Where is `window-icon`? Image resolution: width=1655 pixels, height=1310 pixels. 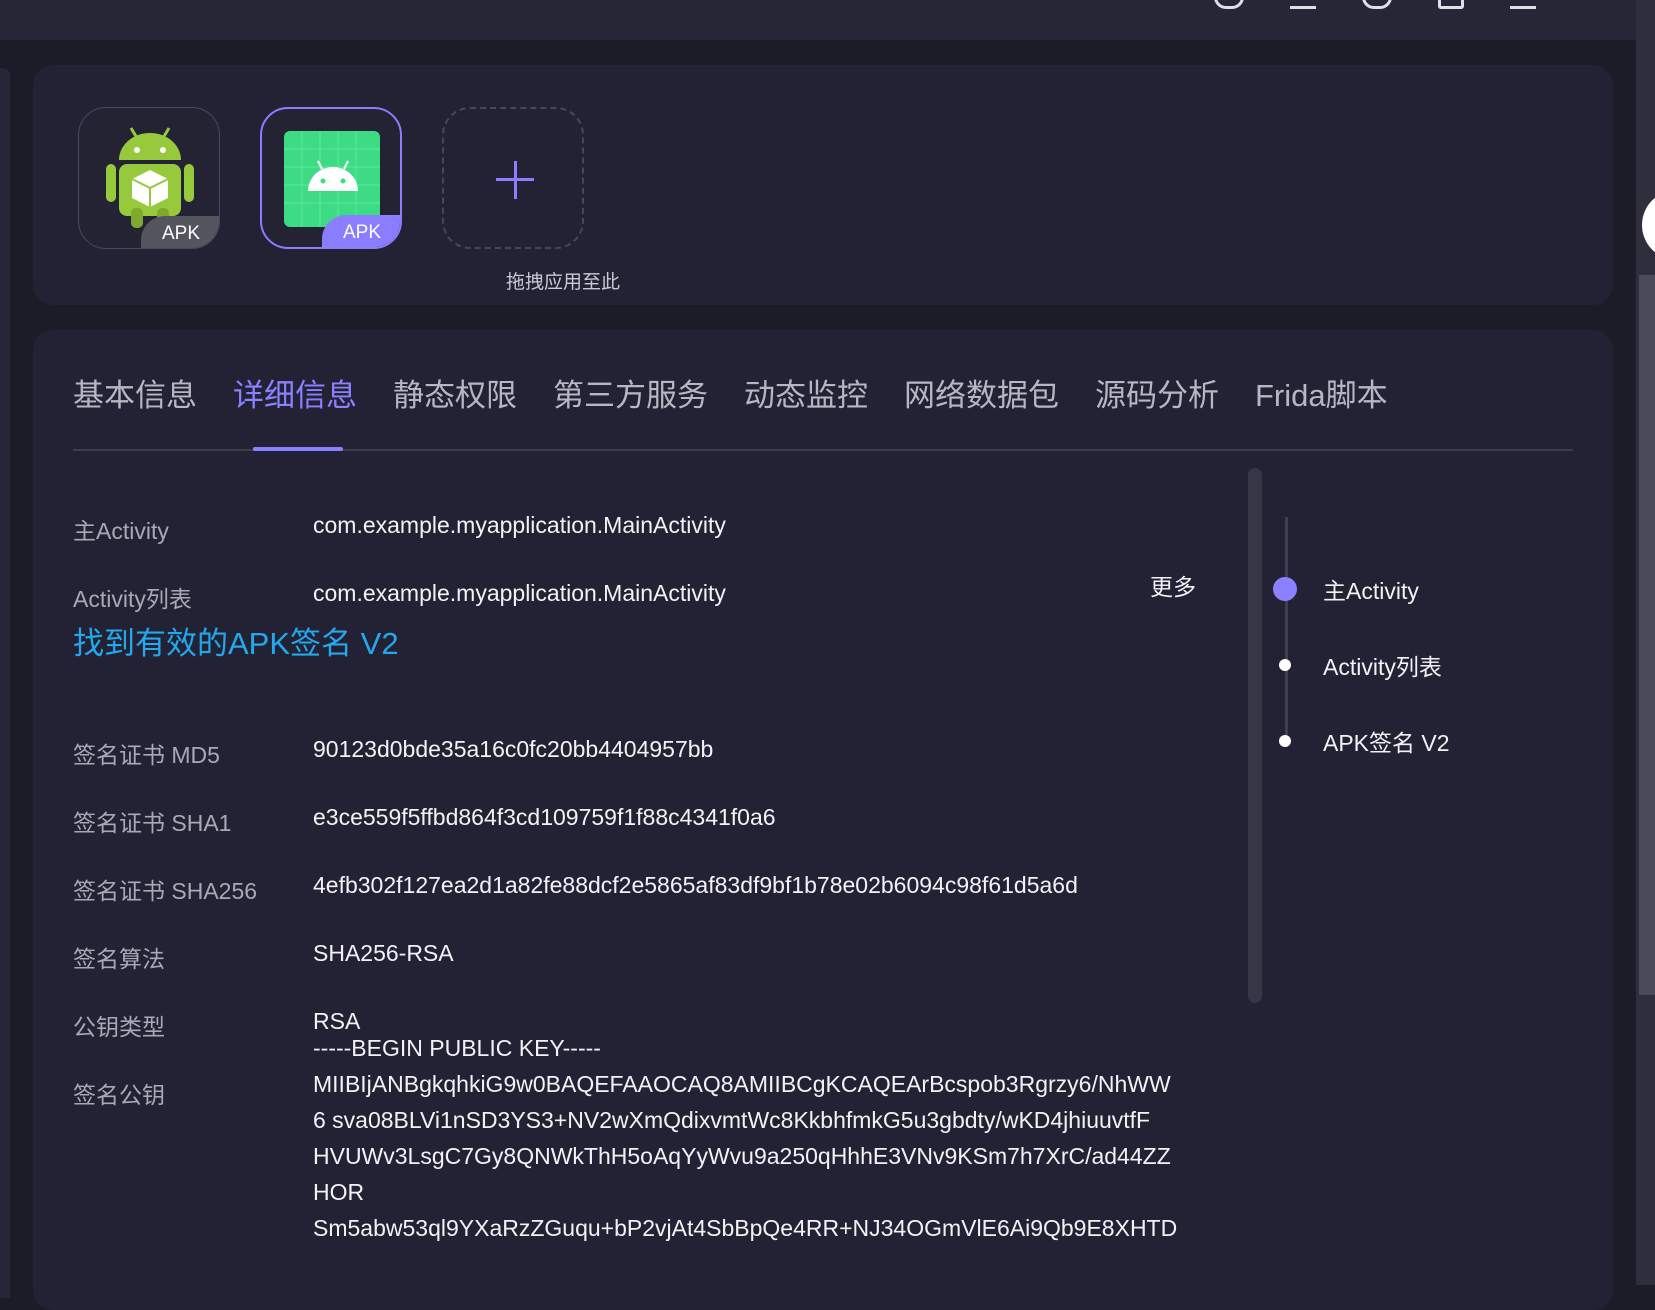 window-icon is located at coordinates (1523, 4).